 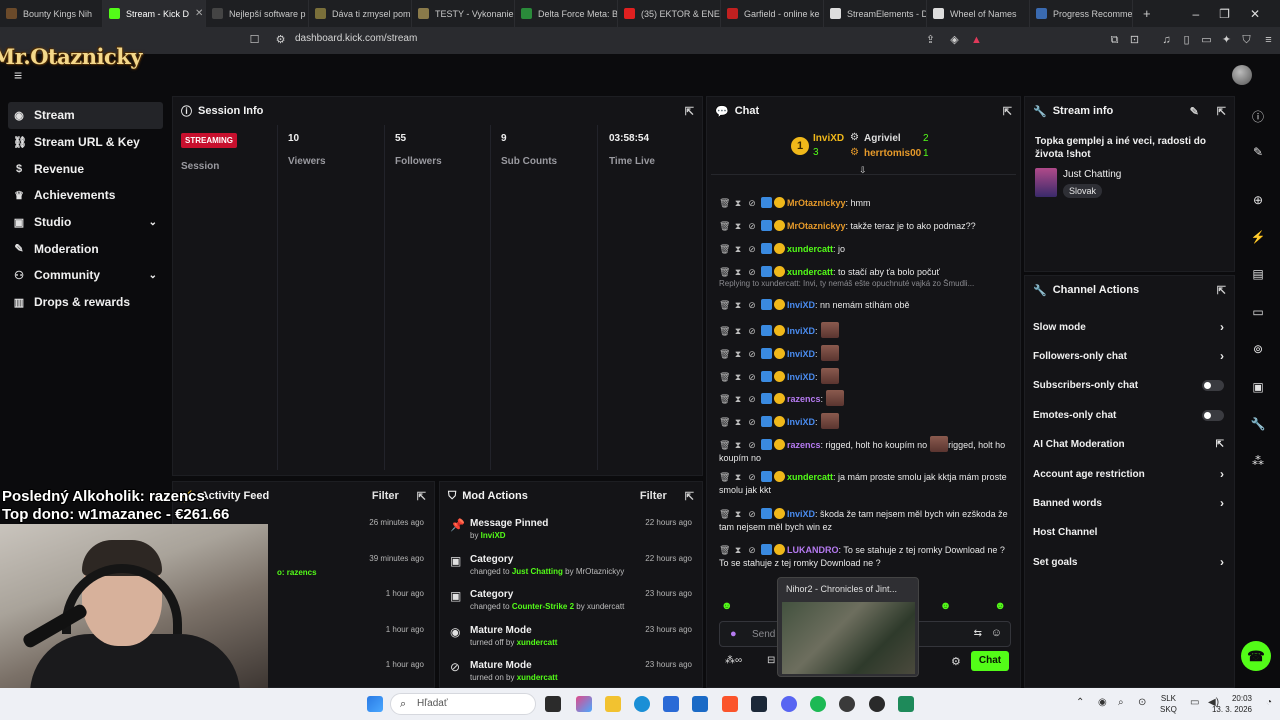 What do you see at coordinates (1258, 274) in the screenshot?
I see `clipboard-icon: ▤` at bounding box center [1258, 274].